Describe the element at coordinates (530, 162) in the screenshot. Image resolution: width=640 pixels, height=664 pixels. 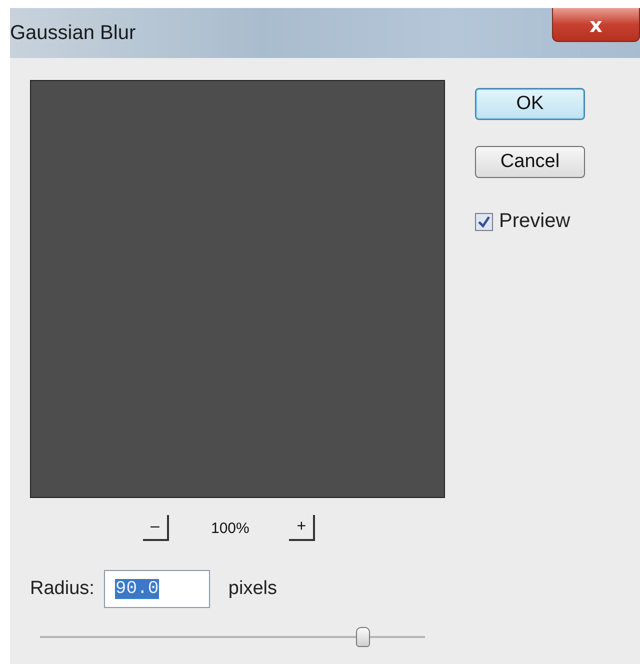
I see `cancel-button: Cancel` at that location.